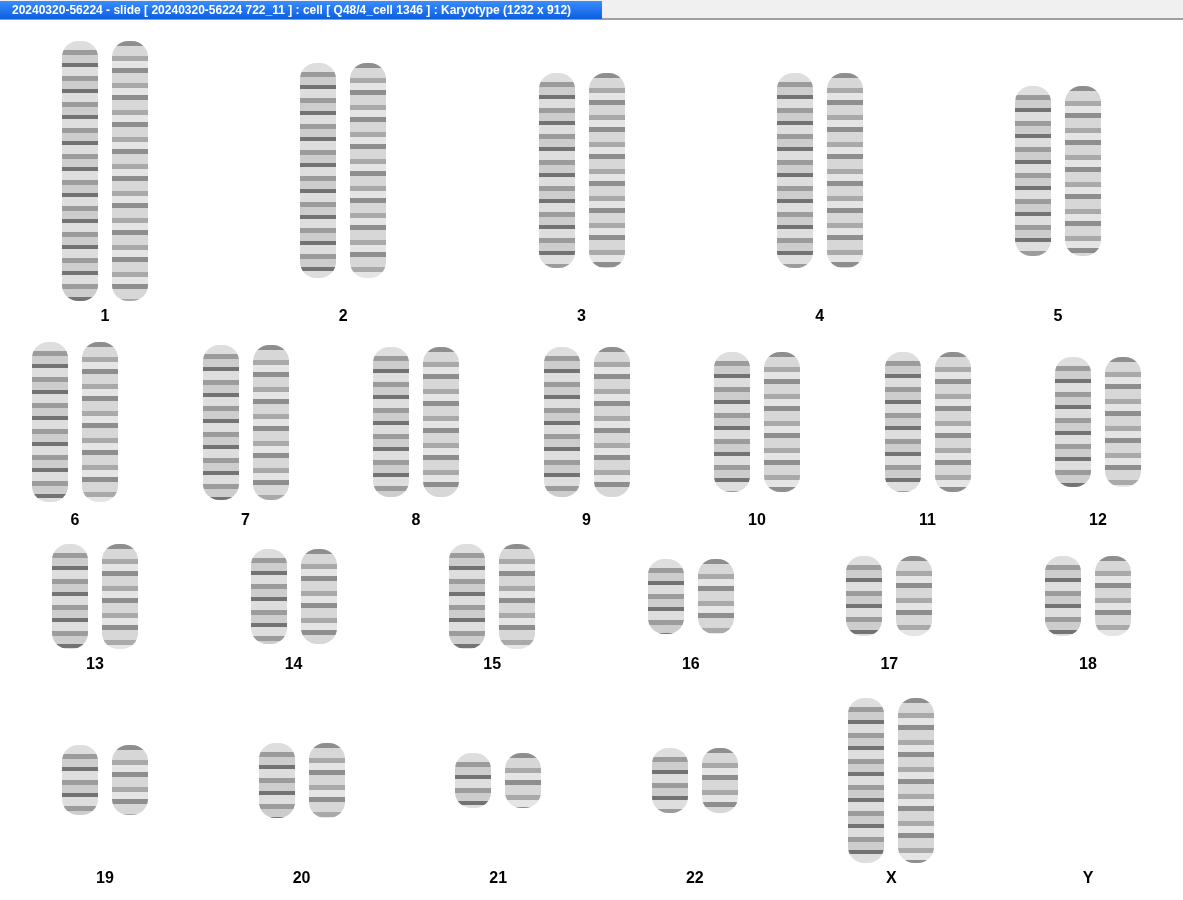 This screenshot has width=1183, height=900. Describe the element at coordinates (498, 878) in the screenshot. I see `chromosome-label: 21` at that location.